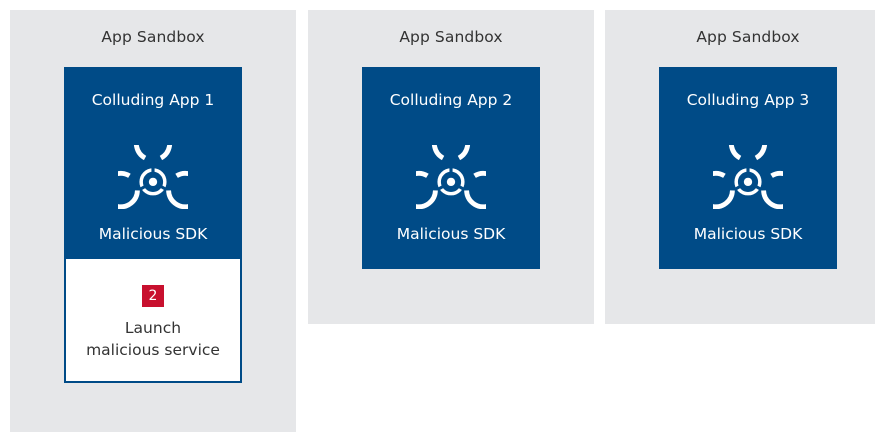  I want to click on colluding-app-3: Colluding App 3 Malicious SDK, so click(748, 168).